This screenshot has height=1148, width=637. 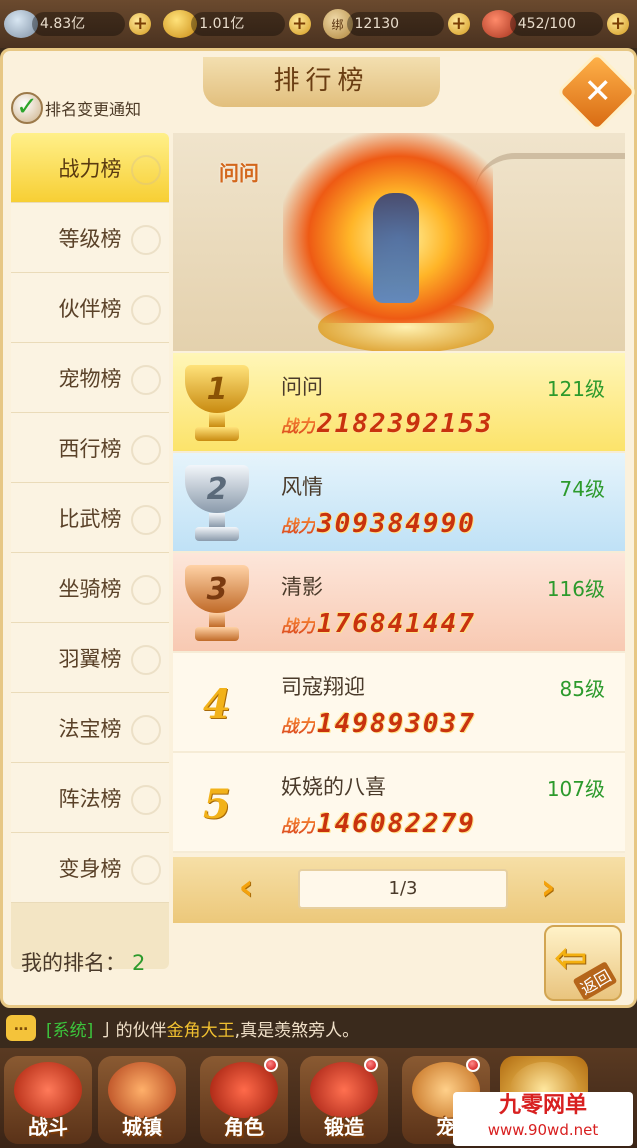 I want to click on next-page-button: ›, so click(x=548, y=889).